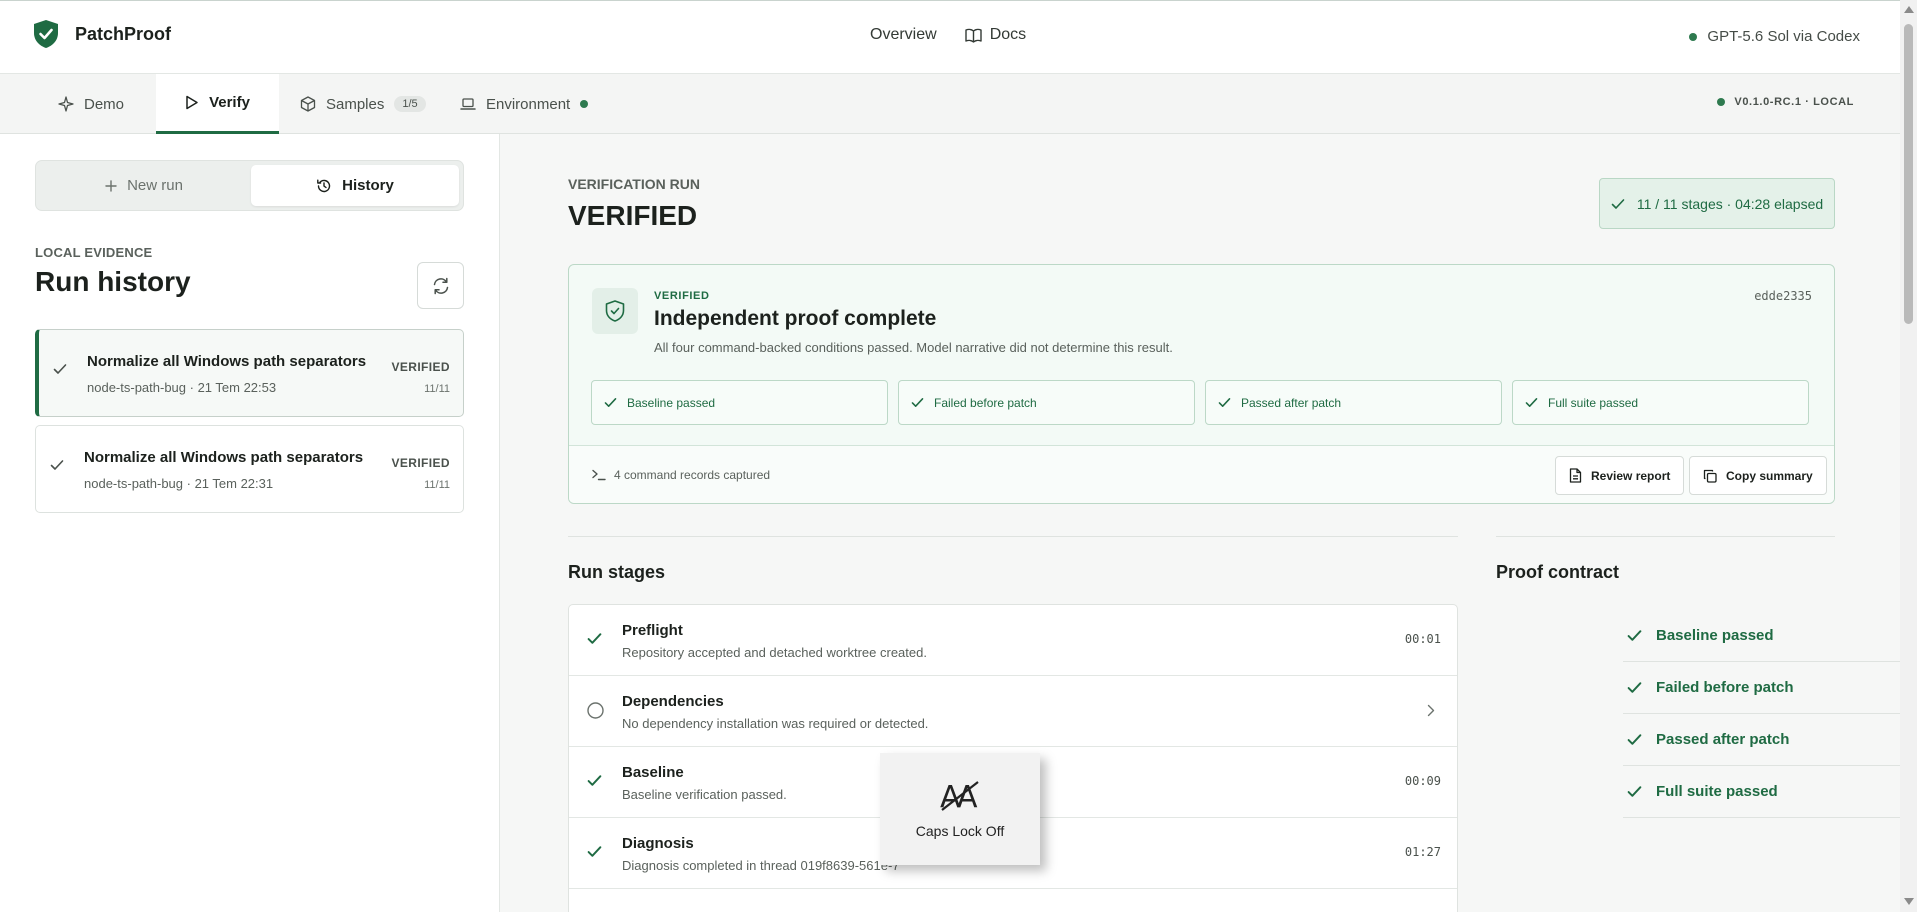 This screenshot has width=1917, height=912. I want to click on condition-label: Baseline passed, so click(671, 402).